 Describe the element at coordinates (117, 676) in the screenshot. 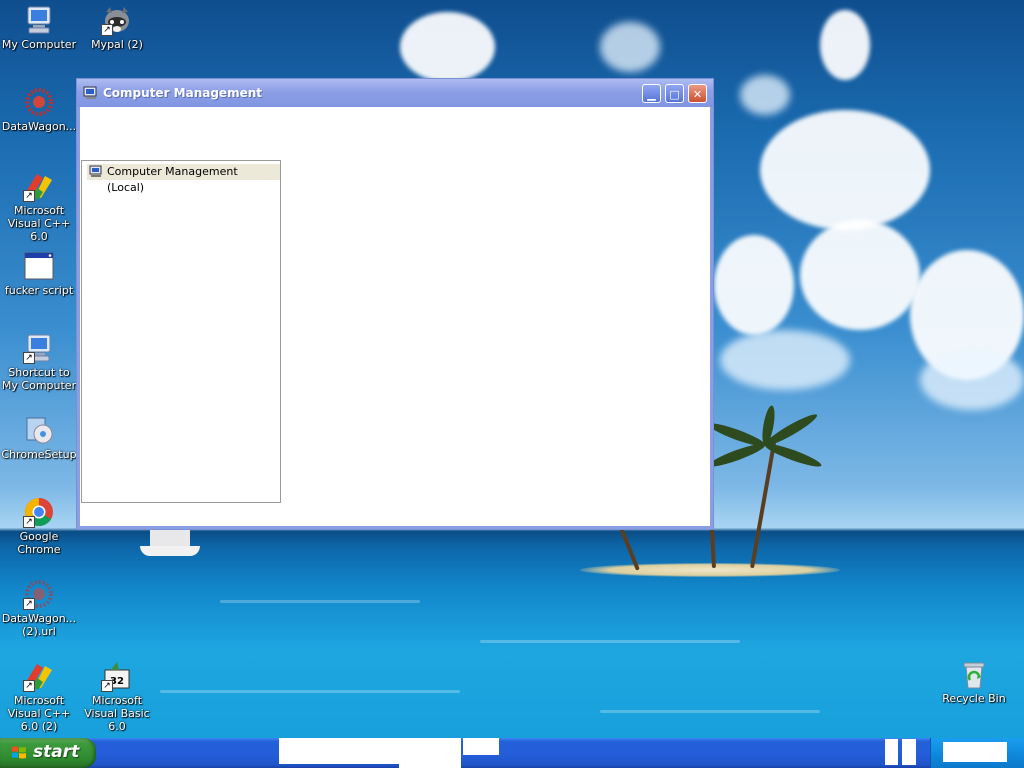

I see `visual-basic-icon: 32 ↗` at that location.